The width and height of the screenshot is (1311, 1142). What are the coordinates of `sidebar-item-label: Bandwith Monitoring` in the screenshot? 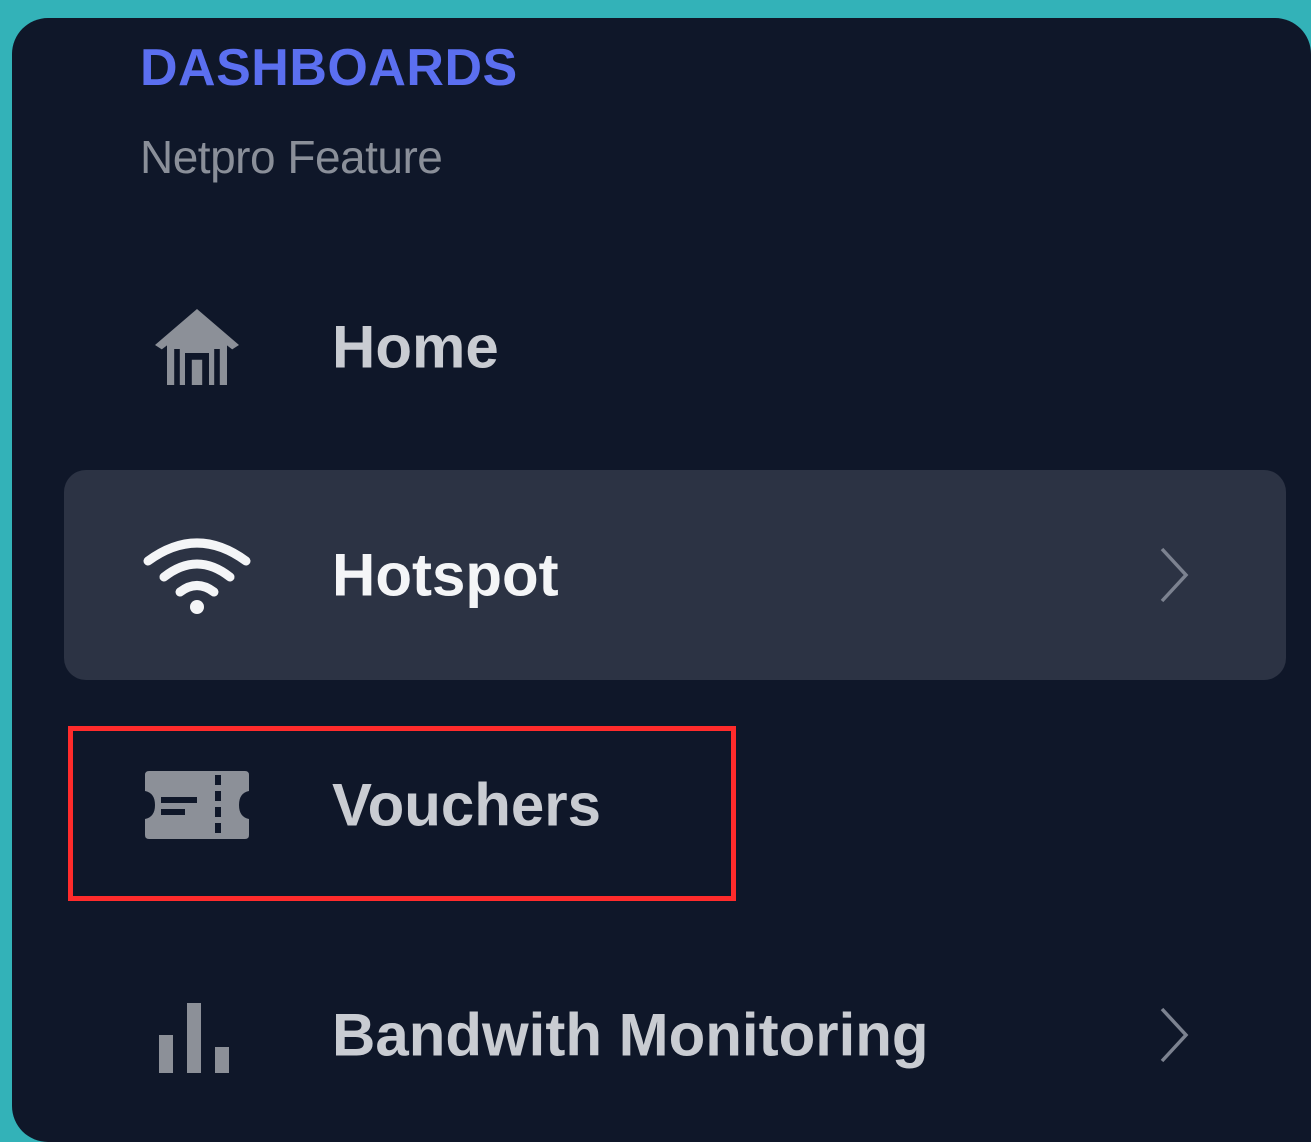 It's located at (630, 1035).